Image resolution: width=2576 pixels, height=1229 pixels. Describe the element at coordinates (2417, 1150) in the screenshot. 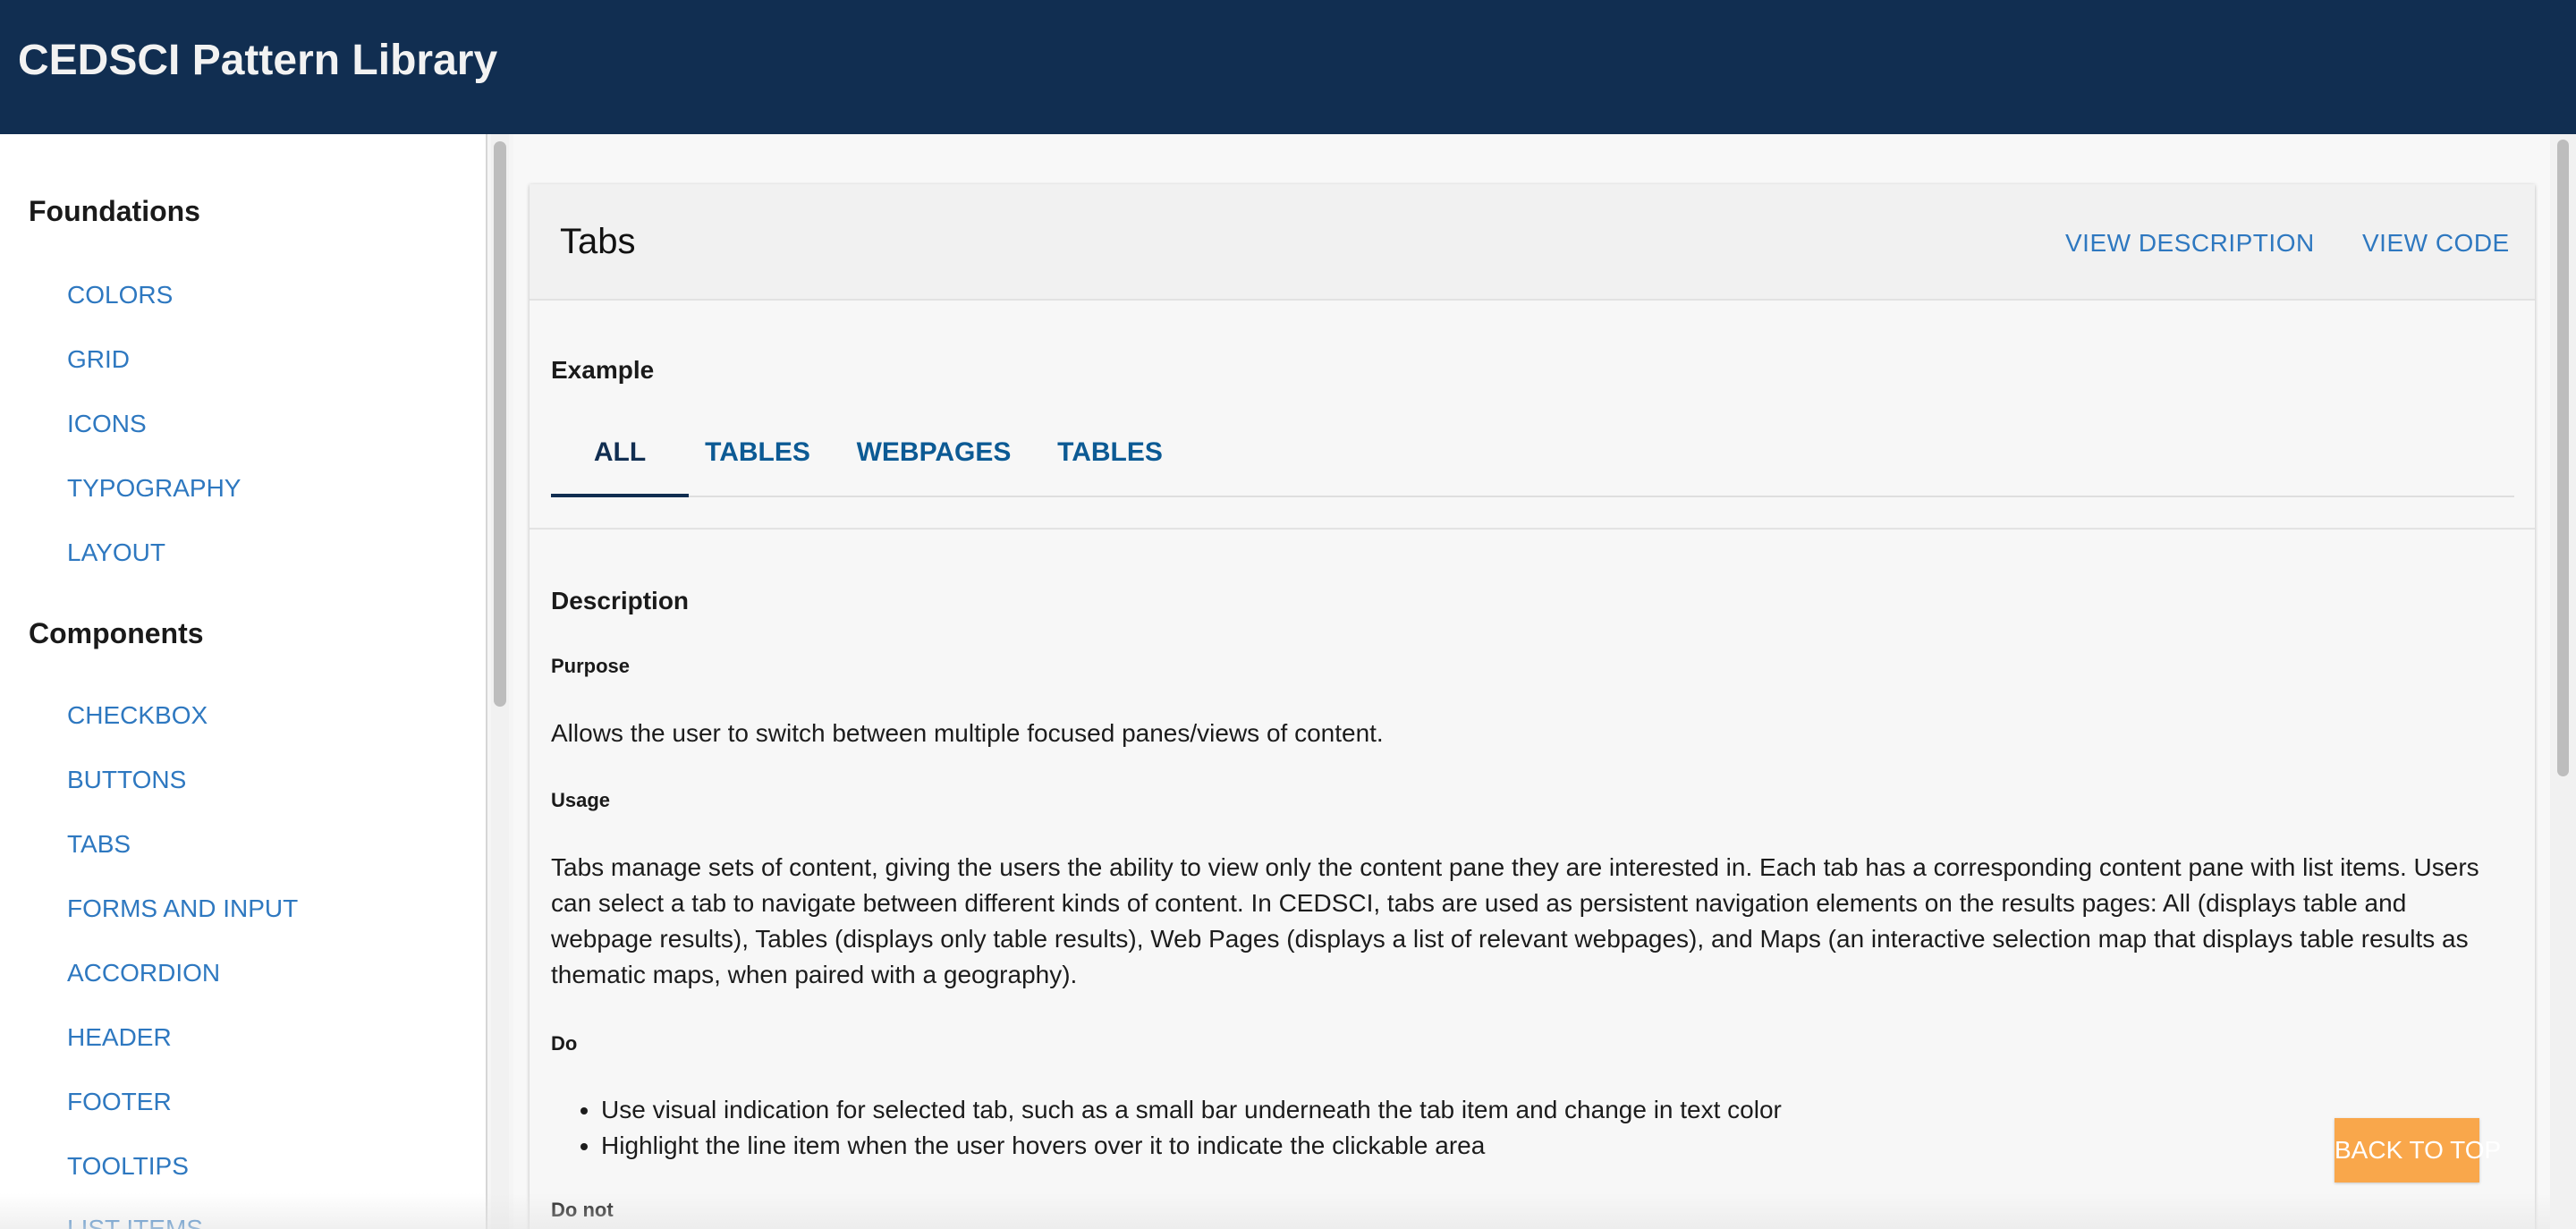

I see `back-to-top-button: BACK TO TOP` at that location.